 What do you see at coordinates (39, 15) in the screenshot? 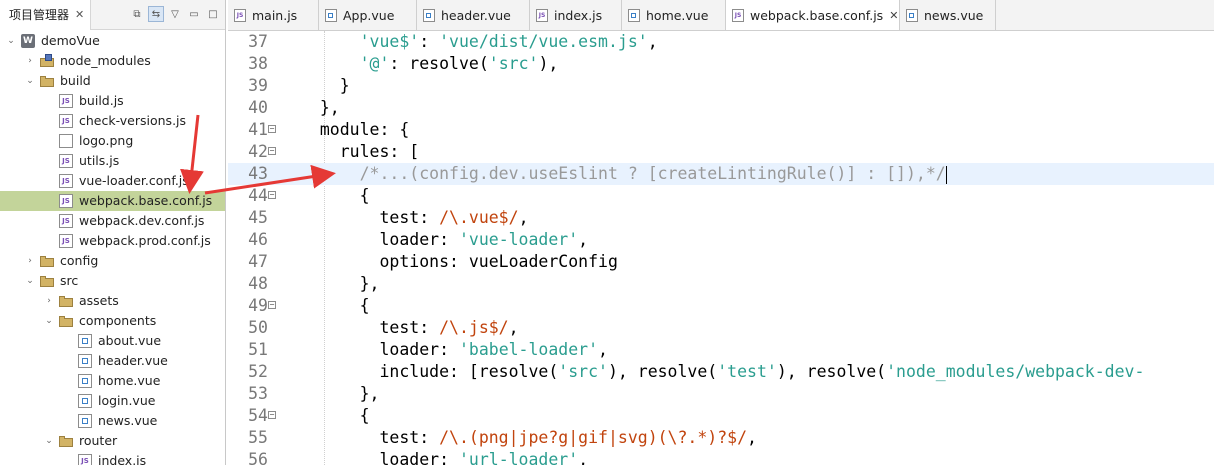
I see `explorer-title: 项目管理器` at bounding box center [39, 15].